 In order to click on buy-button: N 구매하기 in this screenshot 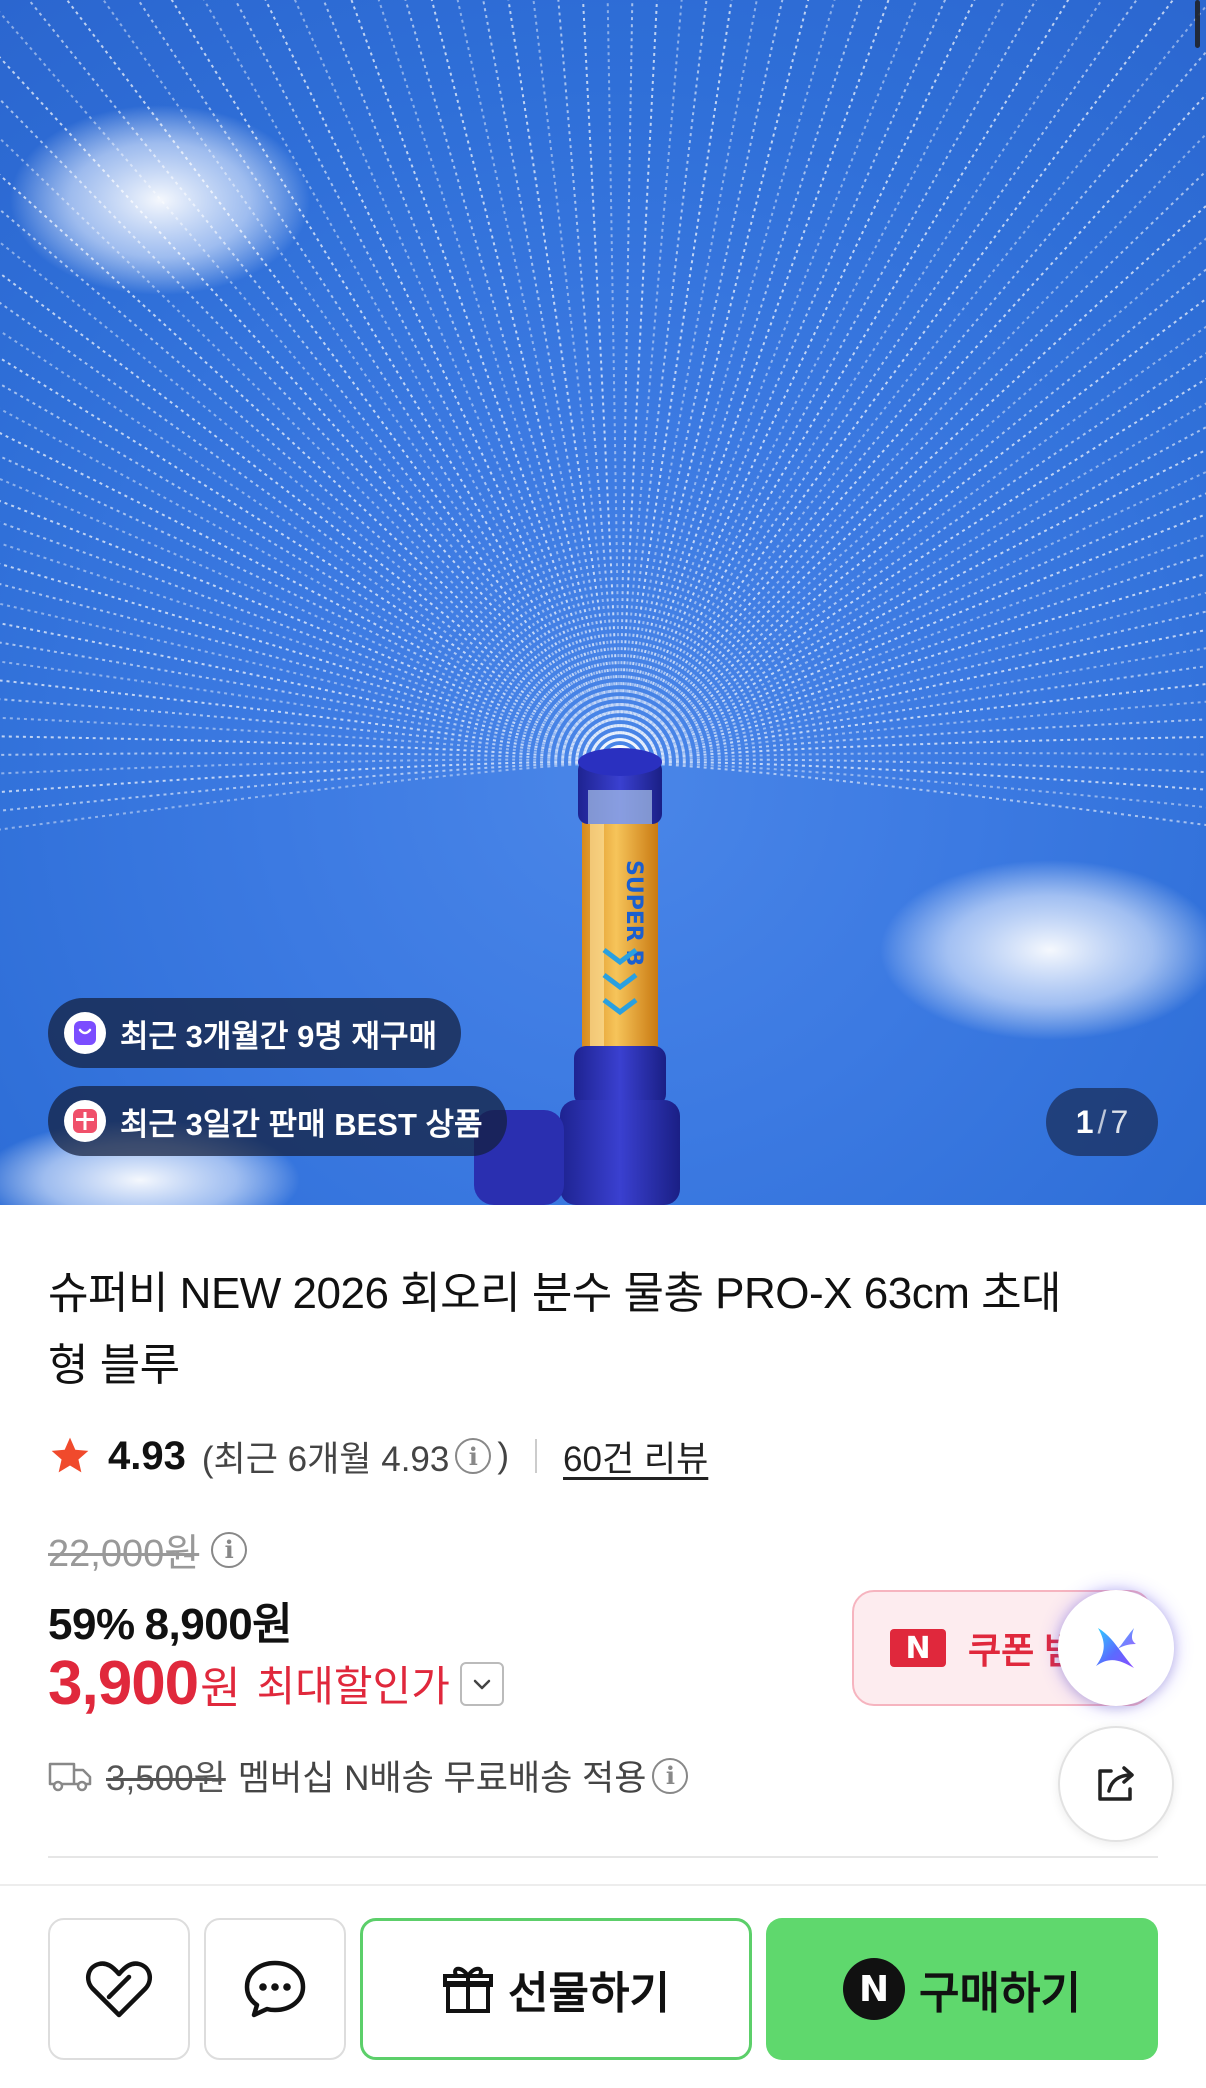, I will do `click(962, 1989)`.